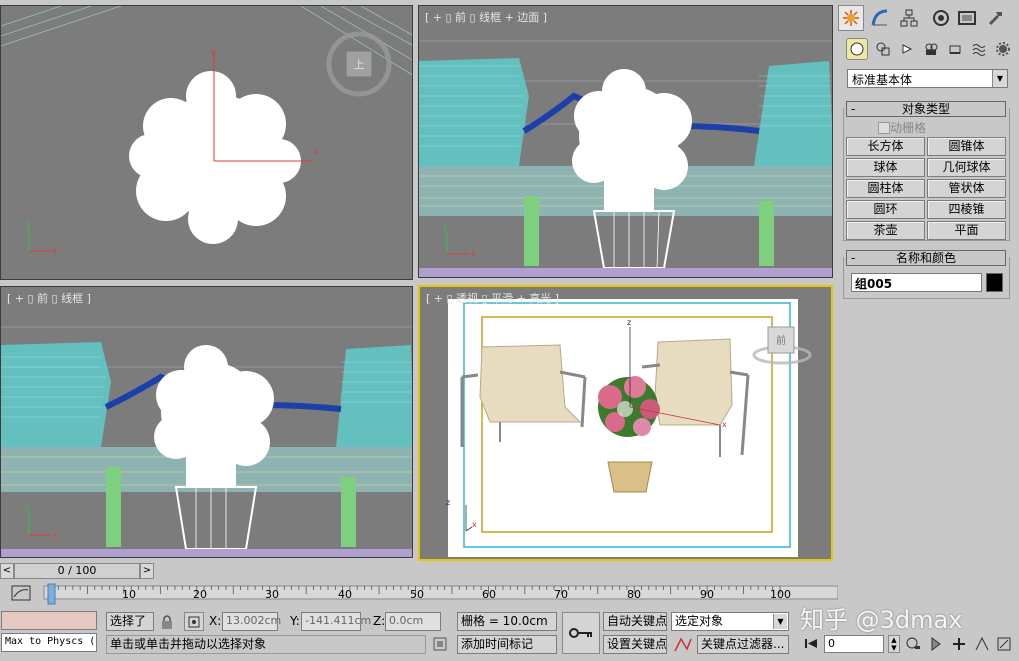 The width and height of the screenshot is (1019, 661). What do you see at coordinates (883, 49) in the screenshot?
I see `shapes-icon` at bounding box center [883, 49].